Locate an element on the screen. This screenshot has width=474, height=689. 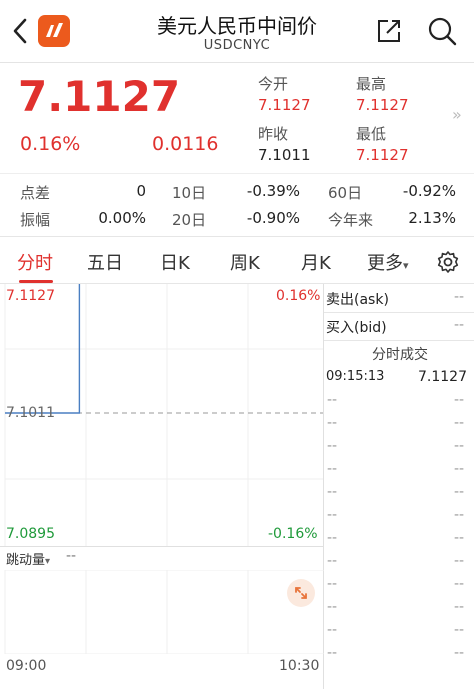
ask-value: -- is located at coordinates (459, 297).